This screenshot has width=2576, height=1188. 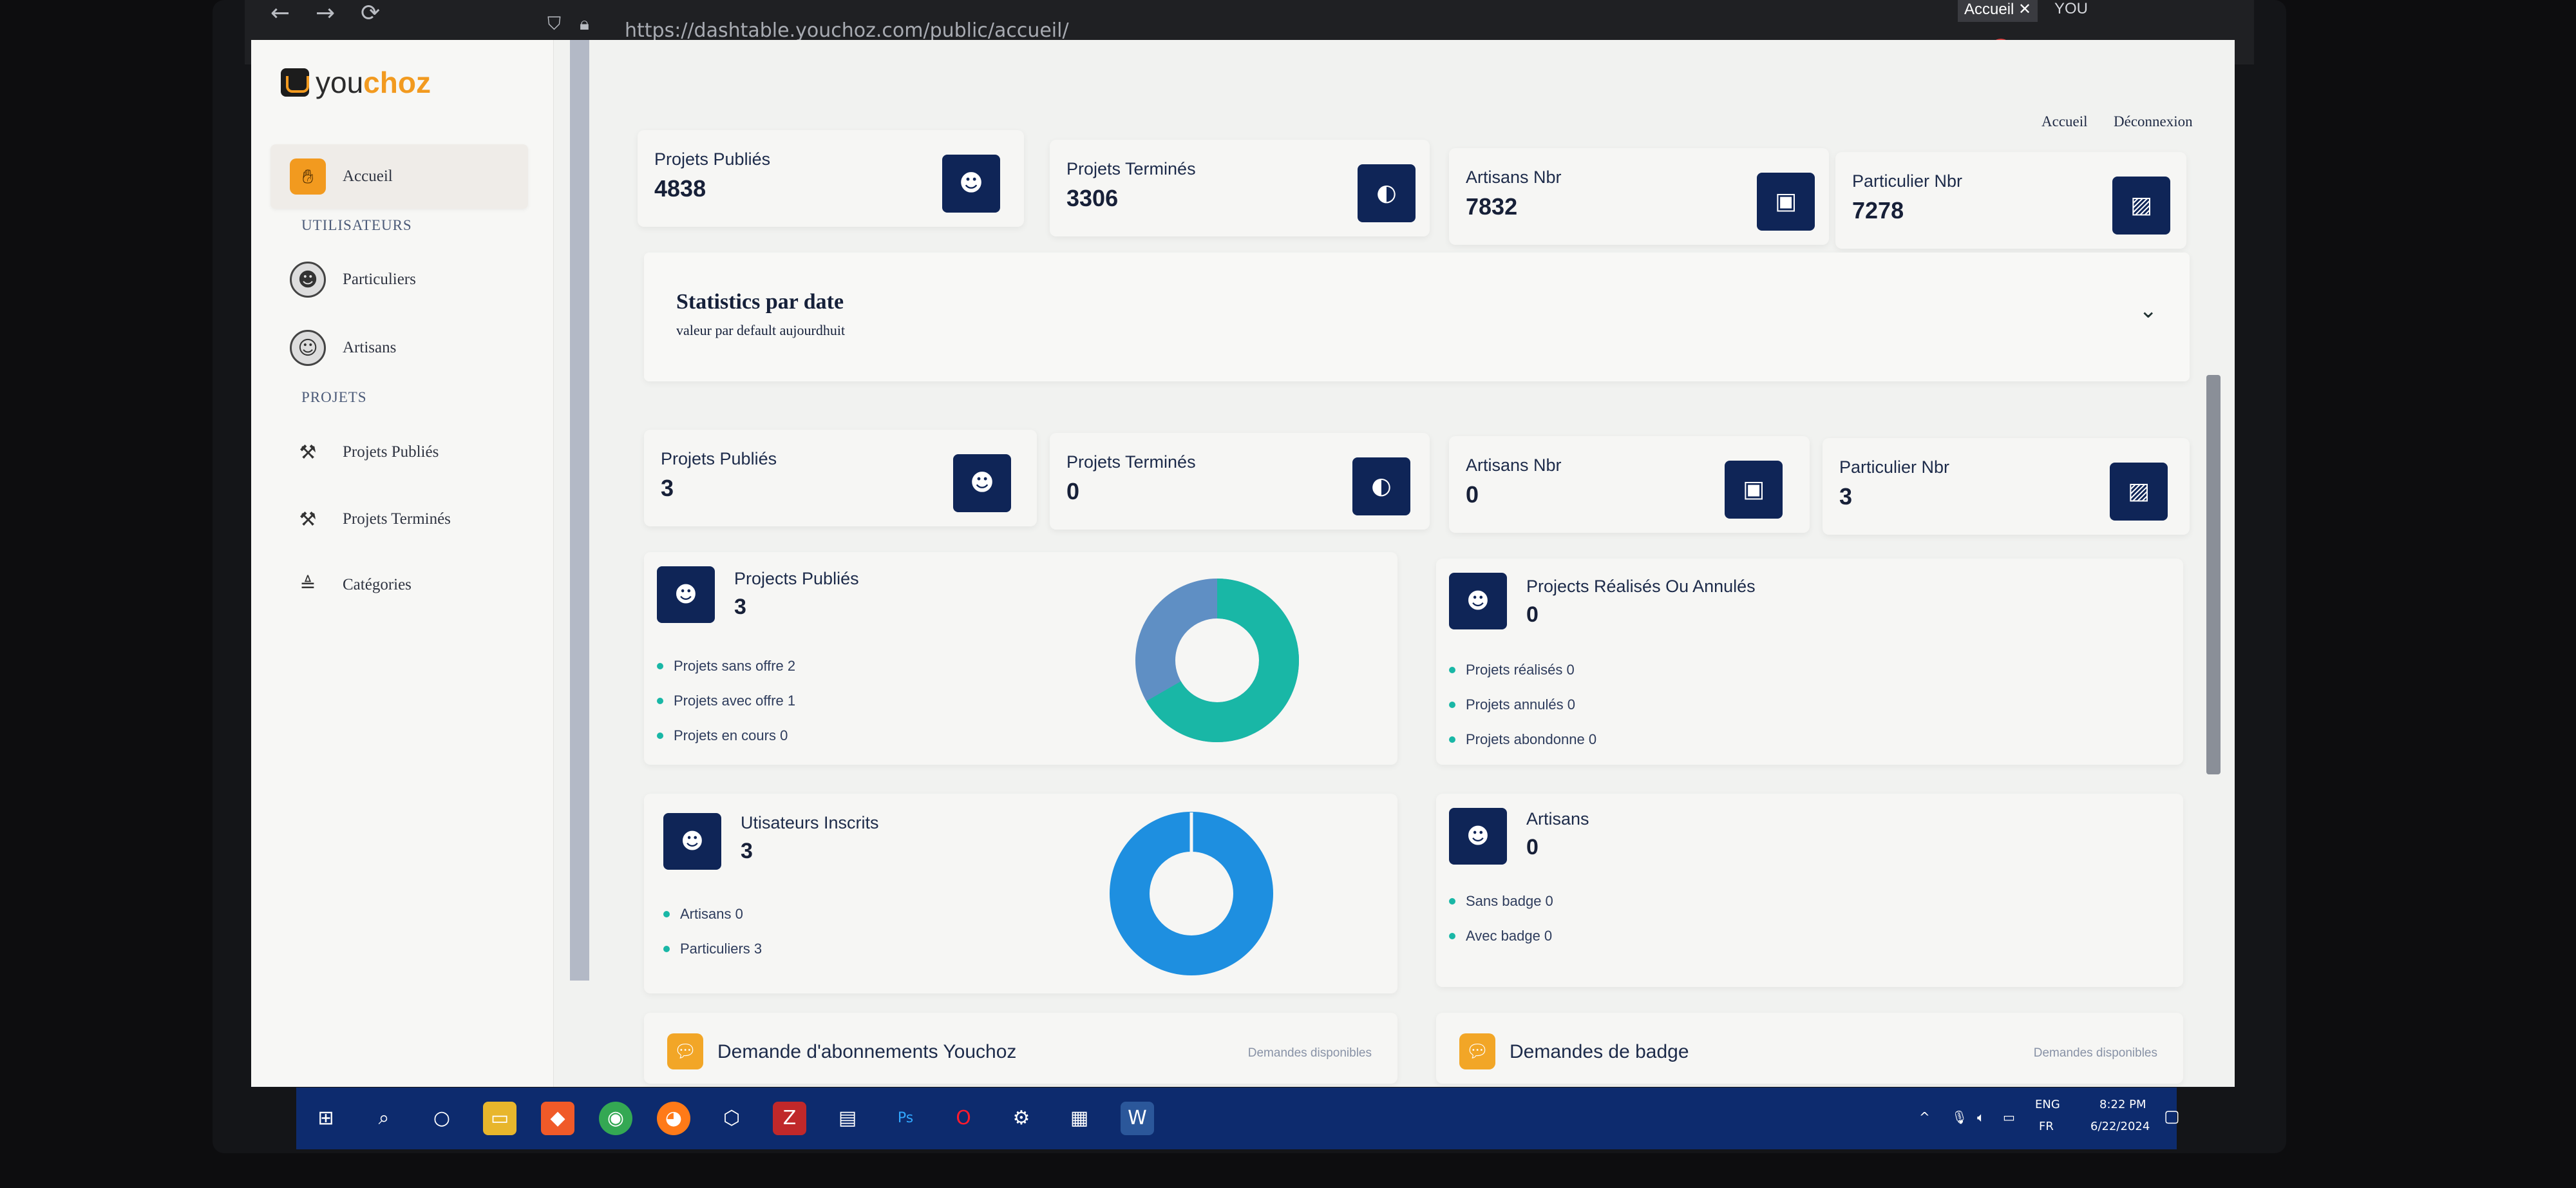 I want to click on card-title: Artisans, so click(x=1558, y=819).